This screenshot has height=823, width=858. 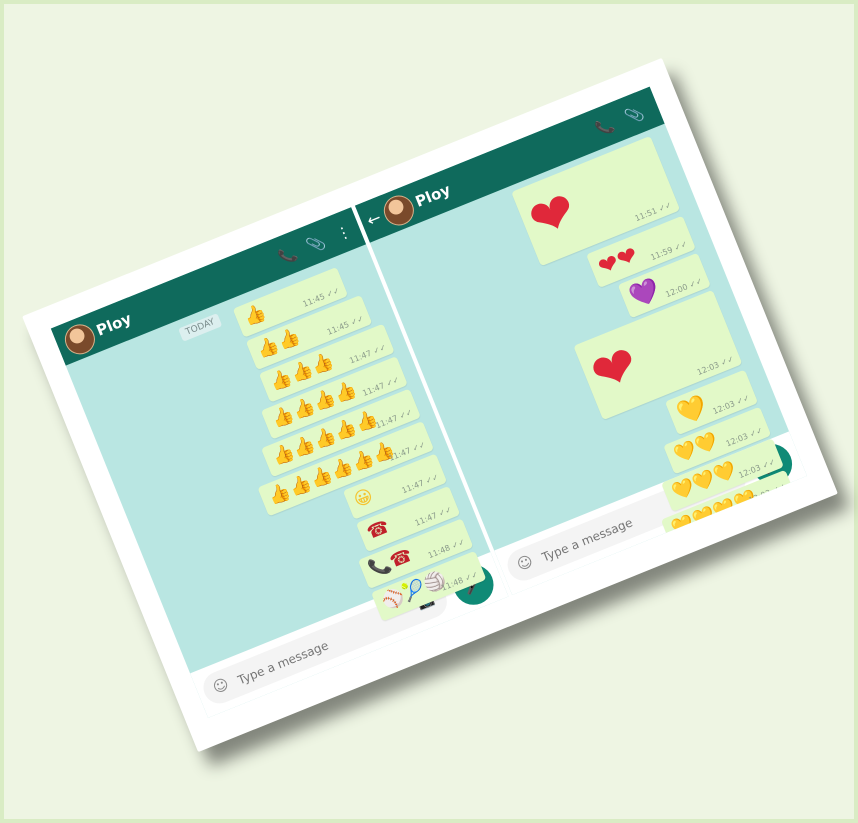 I want to click on message-emoji: ☎, so click(x=378, y=530).